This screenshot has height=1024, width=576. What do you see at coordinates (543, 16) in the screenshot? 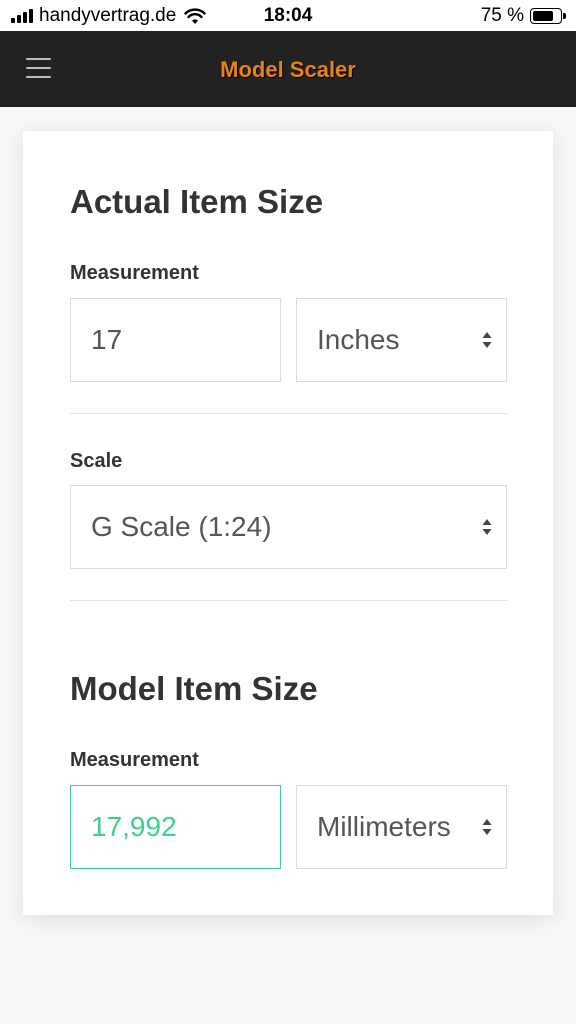
I see `battery-level-fill` at bounding box center [543, 16].